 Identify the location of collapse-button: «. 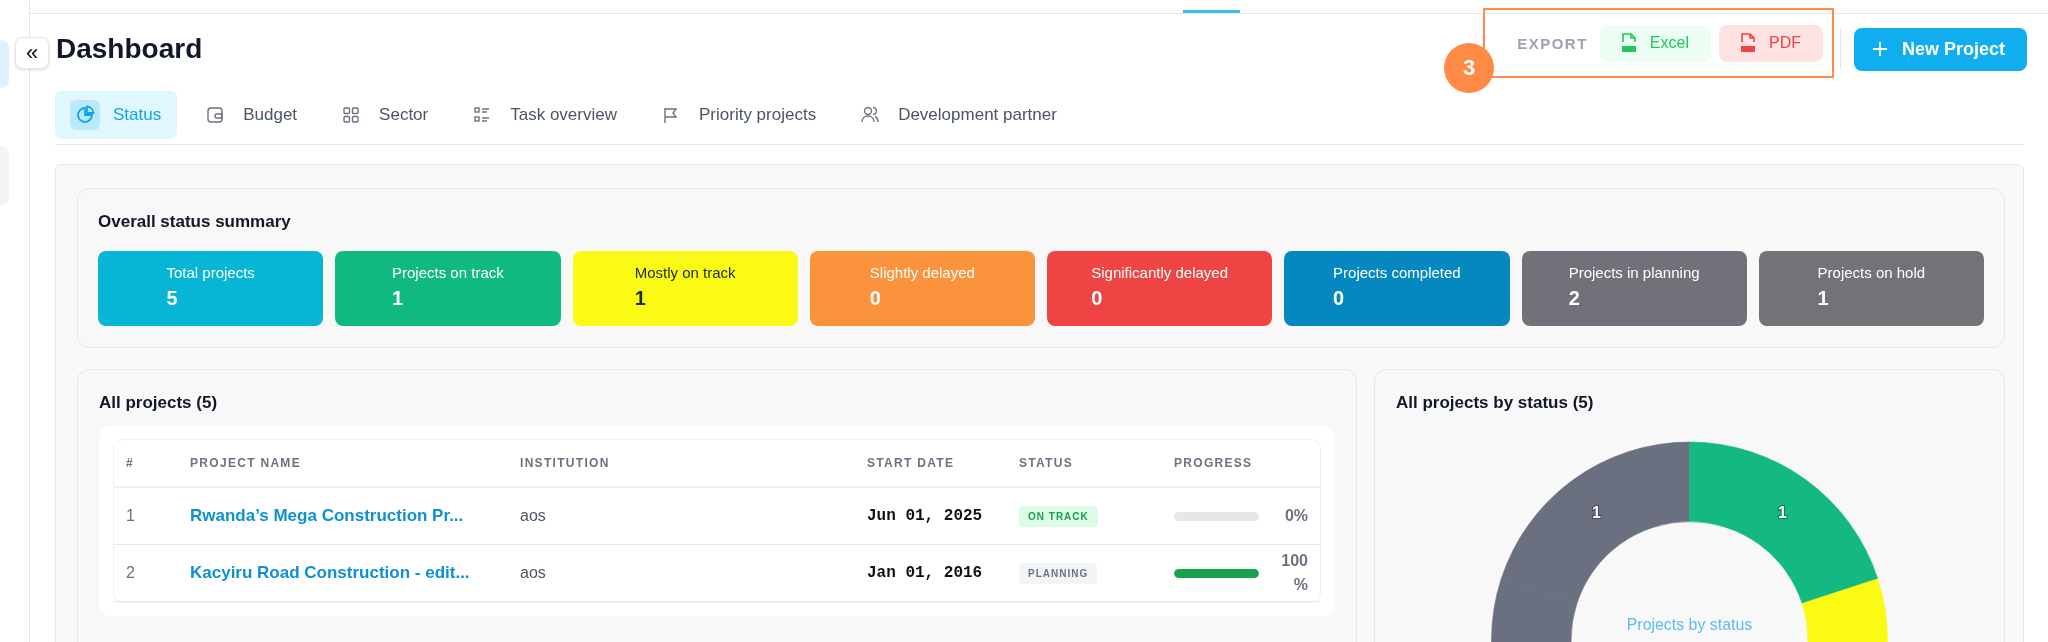
(32, 53).